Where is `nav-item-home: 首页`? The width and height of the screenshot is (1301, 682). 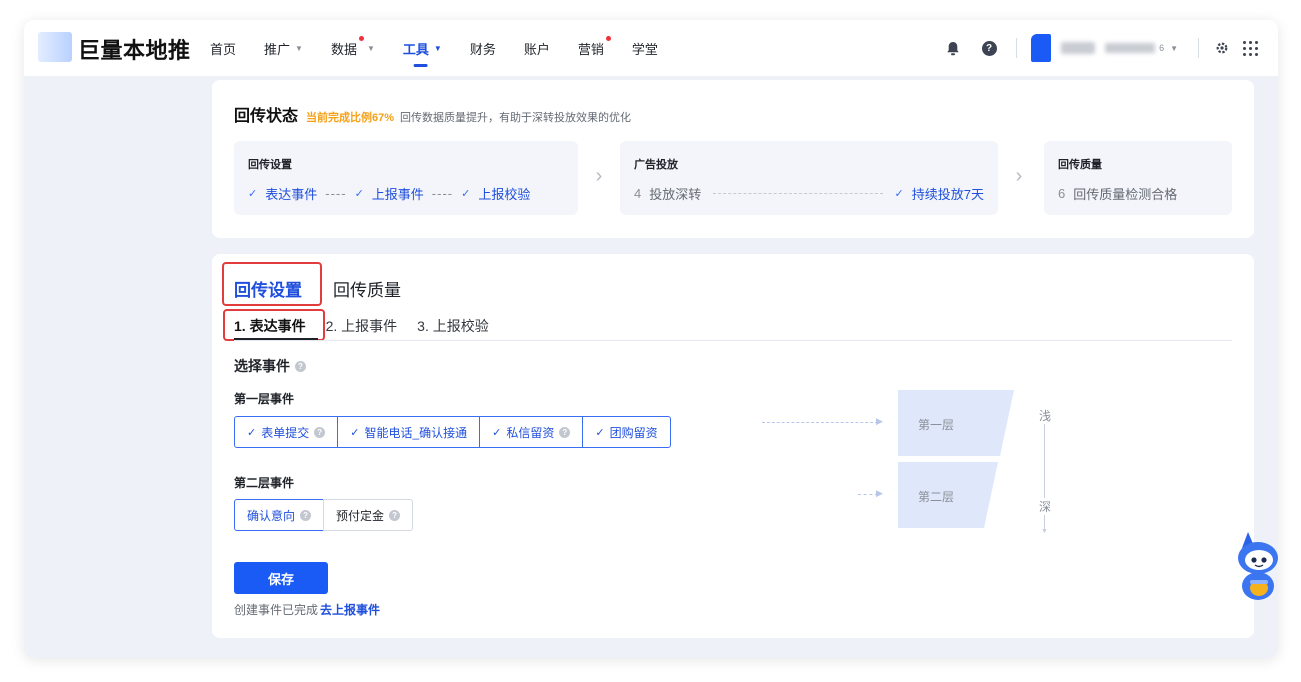
nav-item-home: 首页 is located at coordinates (223, 48).